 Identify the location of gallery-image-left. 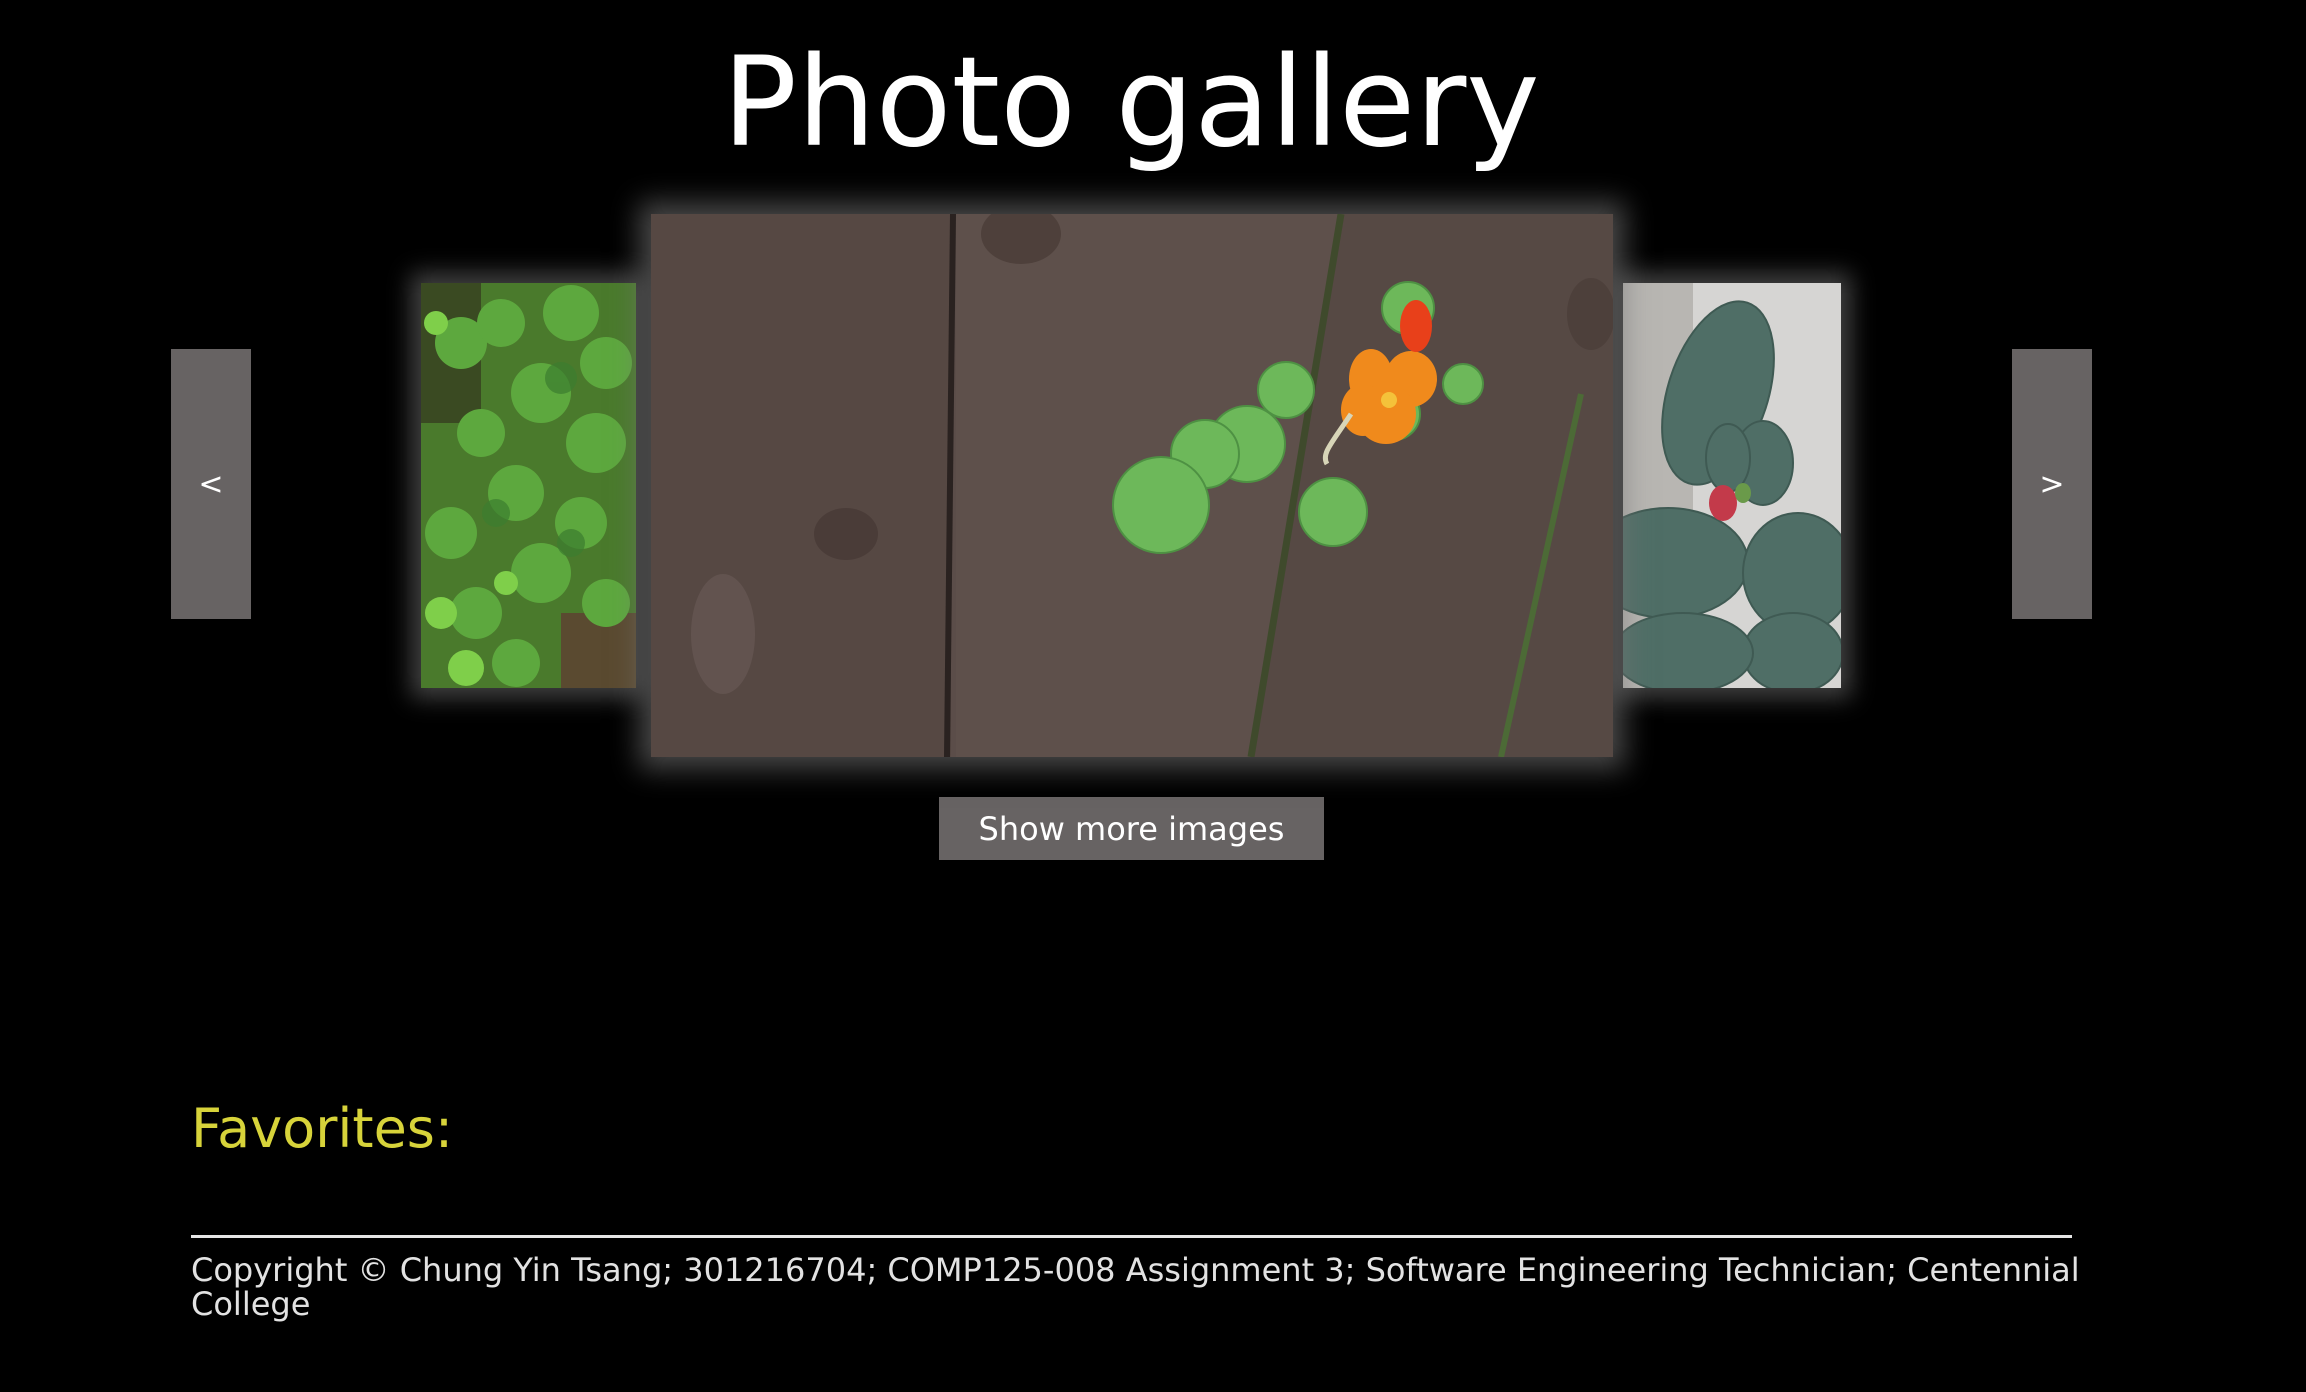
(528, 485).